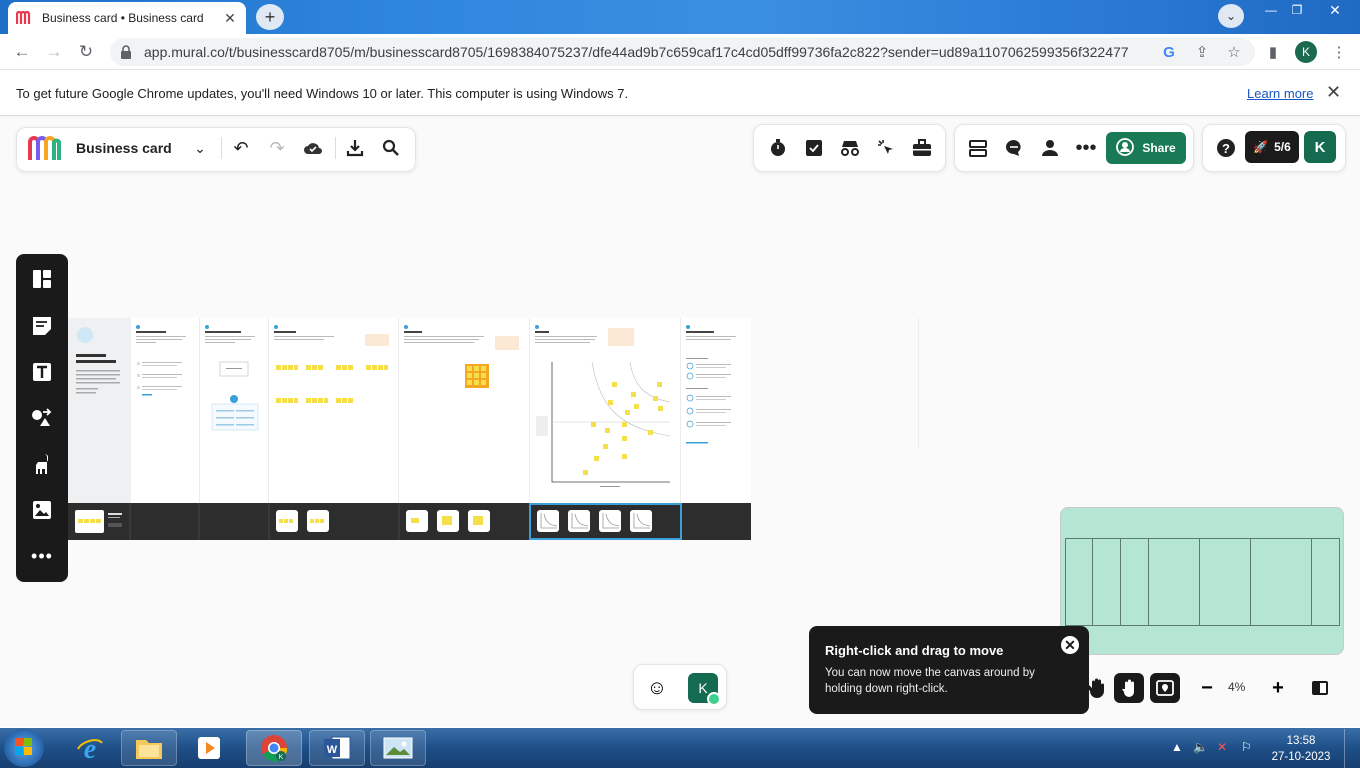 This screenshot has height=768, width=1360. Describe the element at coordinates (886, 148) in the screenshot. I see `summon-cursor-icon` at that location.